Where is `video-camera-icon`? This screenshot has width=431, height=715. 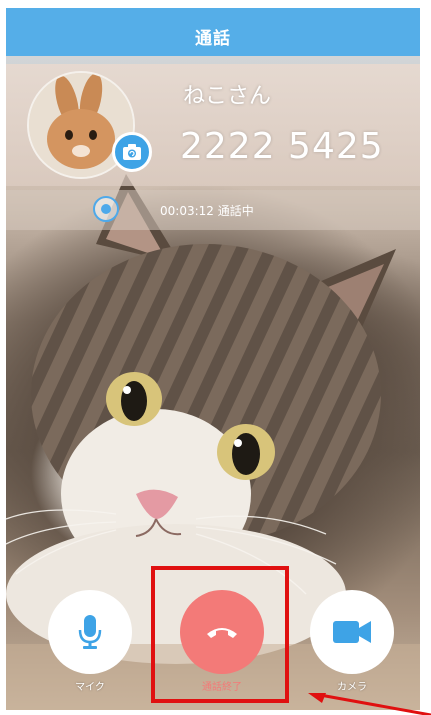
video-camera-icon is located at coordinates (352, 632).